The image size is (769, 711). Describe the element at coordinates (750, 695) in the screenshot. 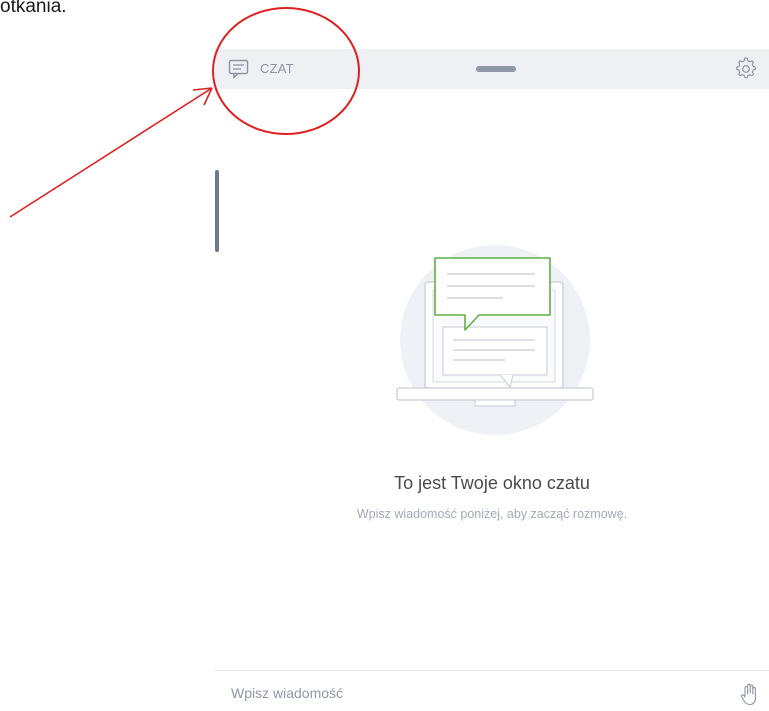

I see `hand-icon` at that location.